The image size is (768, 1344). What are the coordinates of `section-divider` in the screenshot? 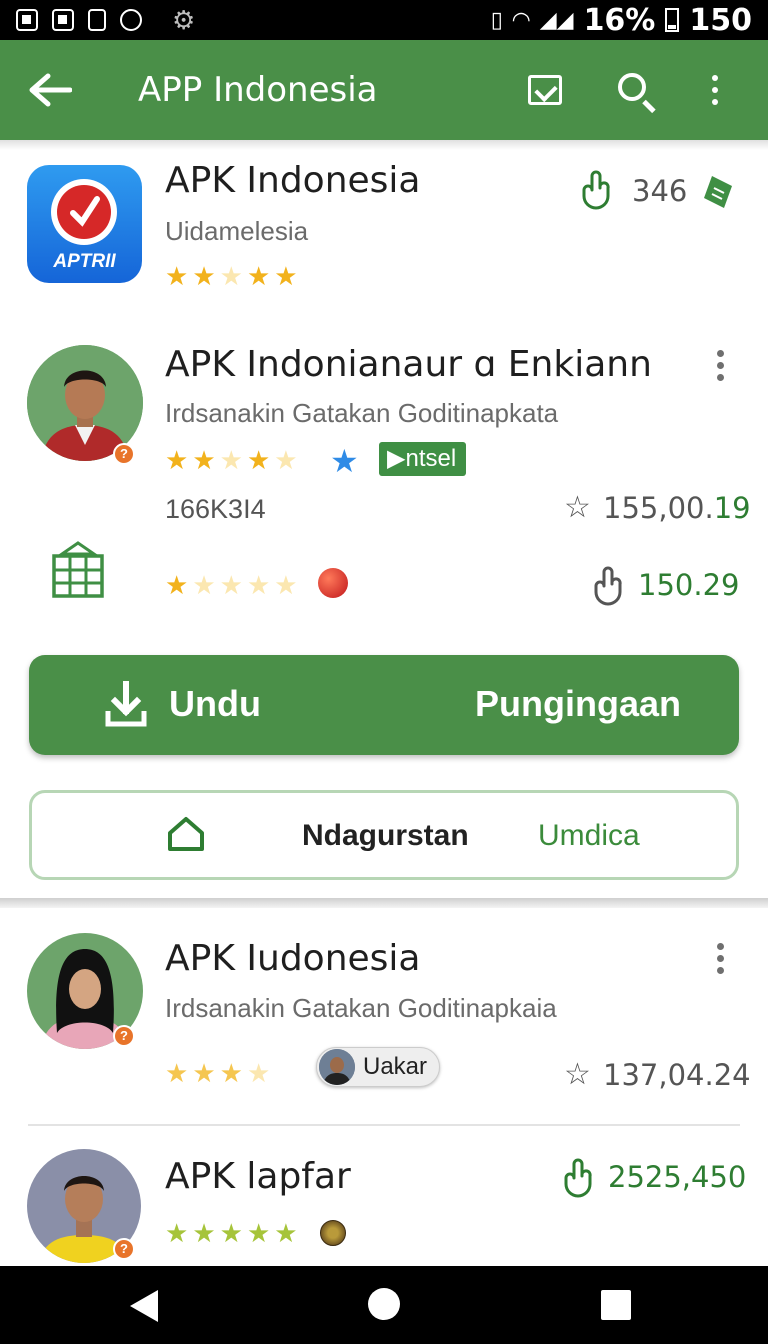 It's located at (384, 903).